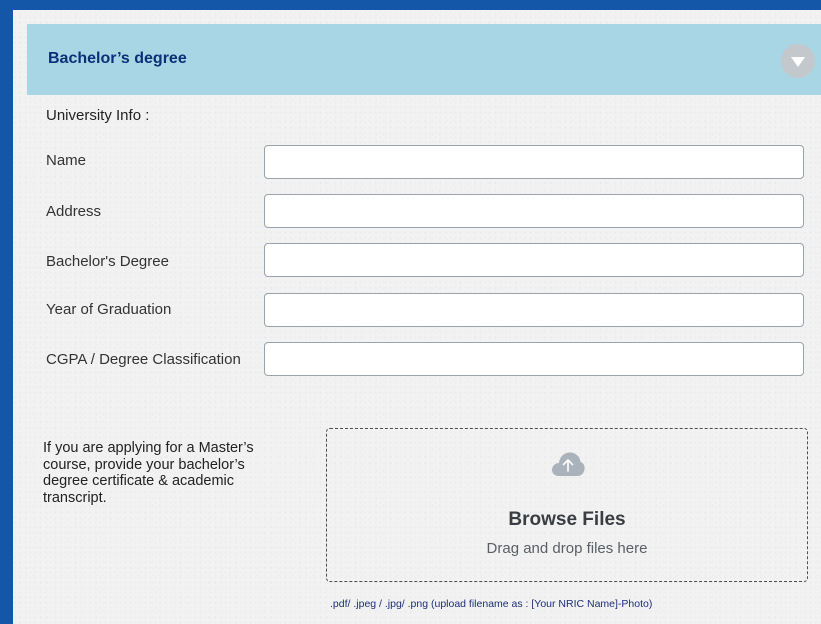 This screenshot has width=821, height=624. What do you see at coordinates (534, 310) in the screenshot?
I see `year-of-graduation-field` at bounding box center [534, 310].